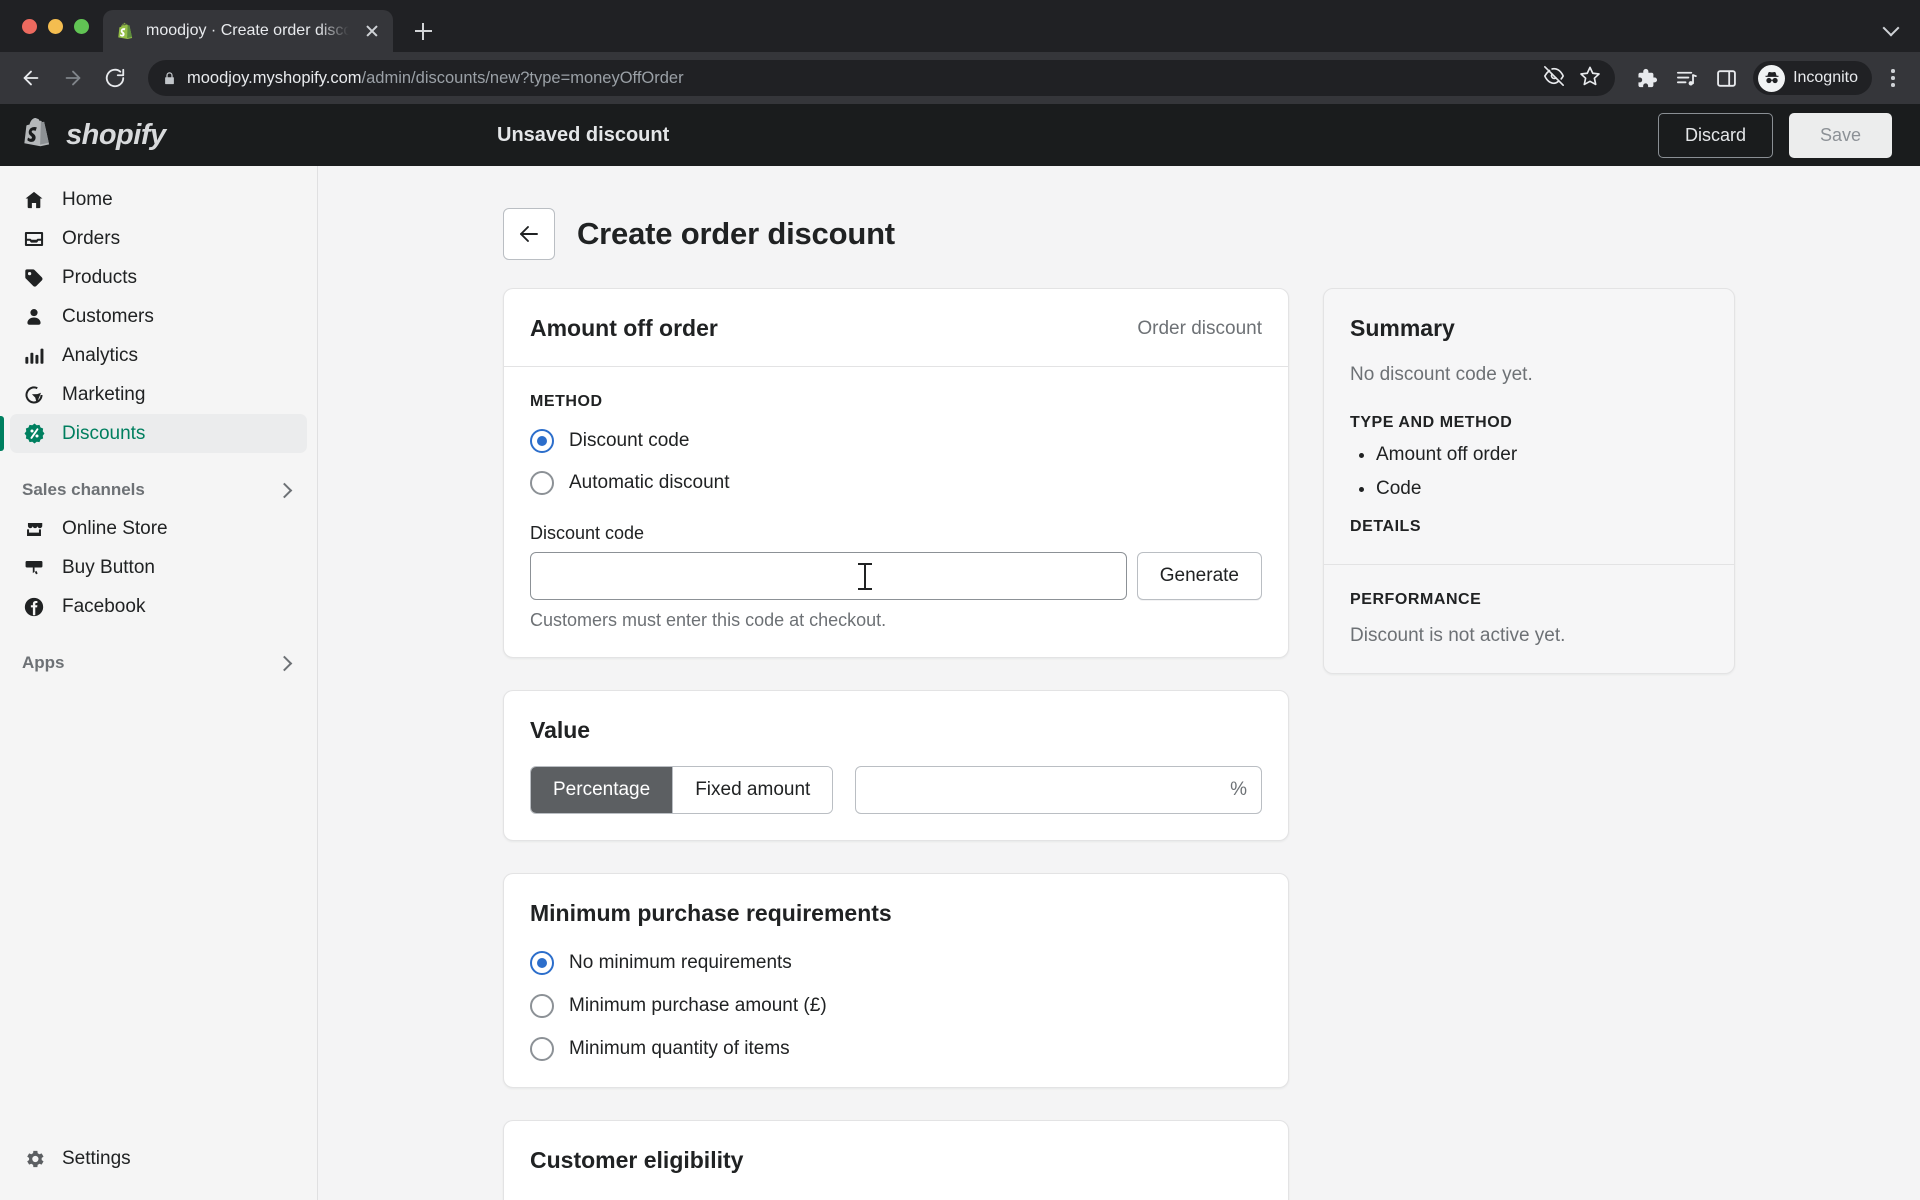 The image size is (1920, 1200). I want to click on new-tab-button, so click(423, 31).